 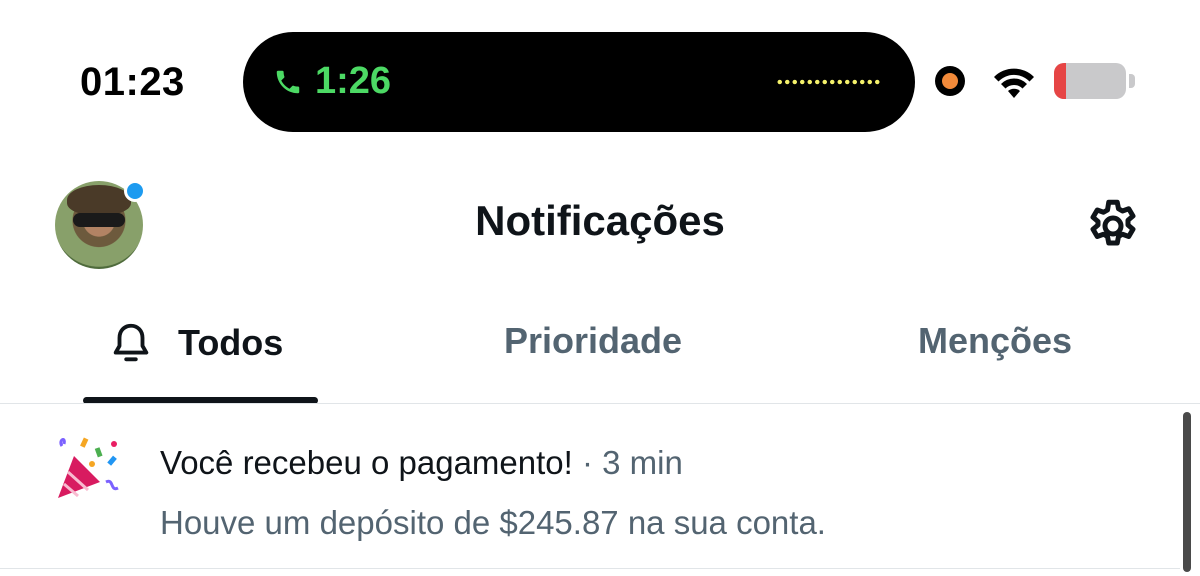 What do you see at coordinates (1187, 492) in the screenshot?
I see `scrollbar` at bounding box center [1187, 492].